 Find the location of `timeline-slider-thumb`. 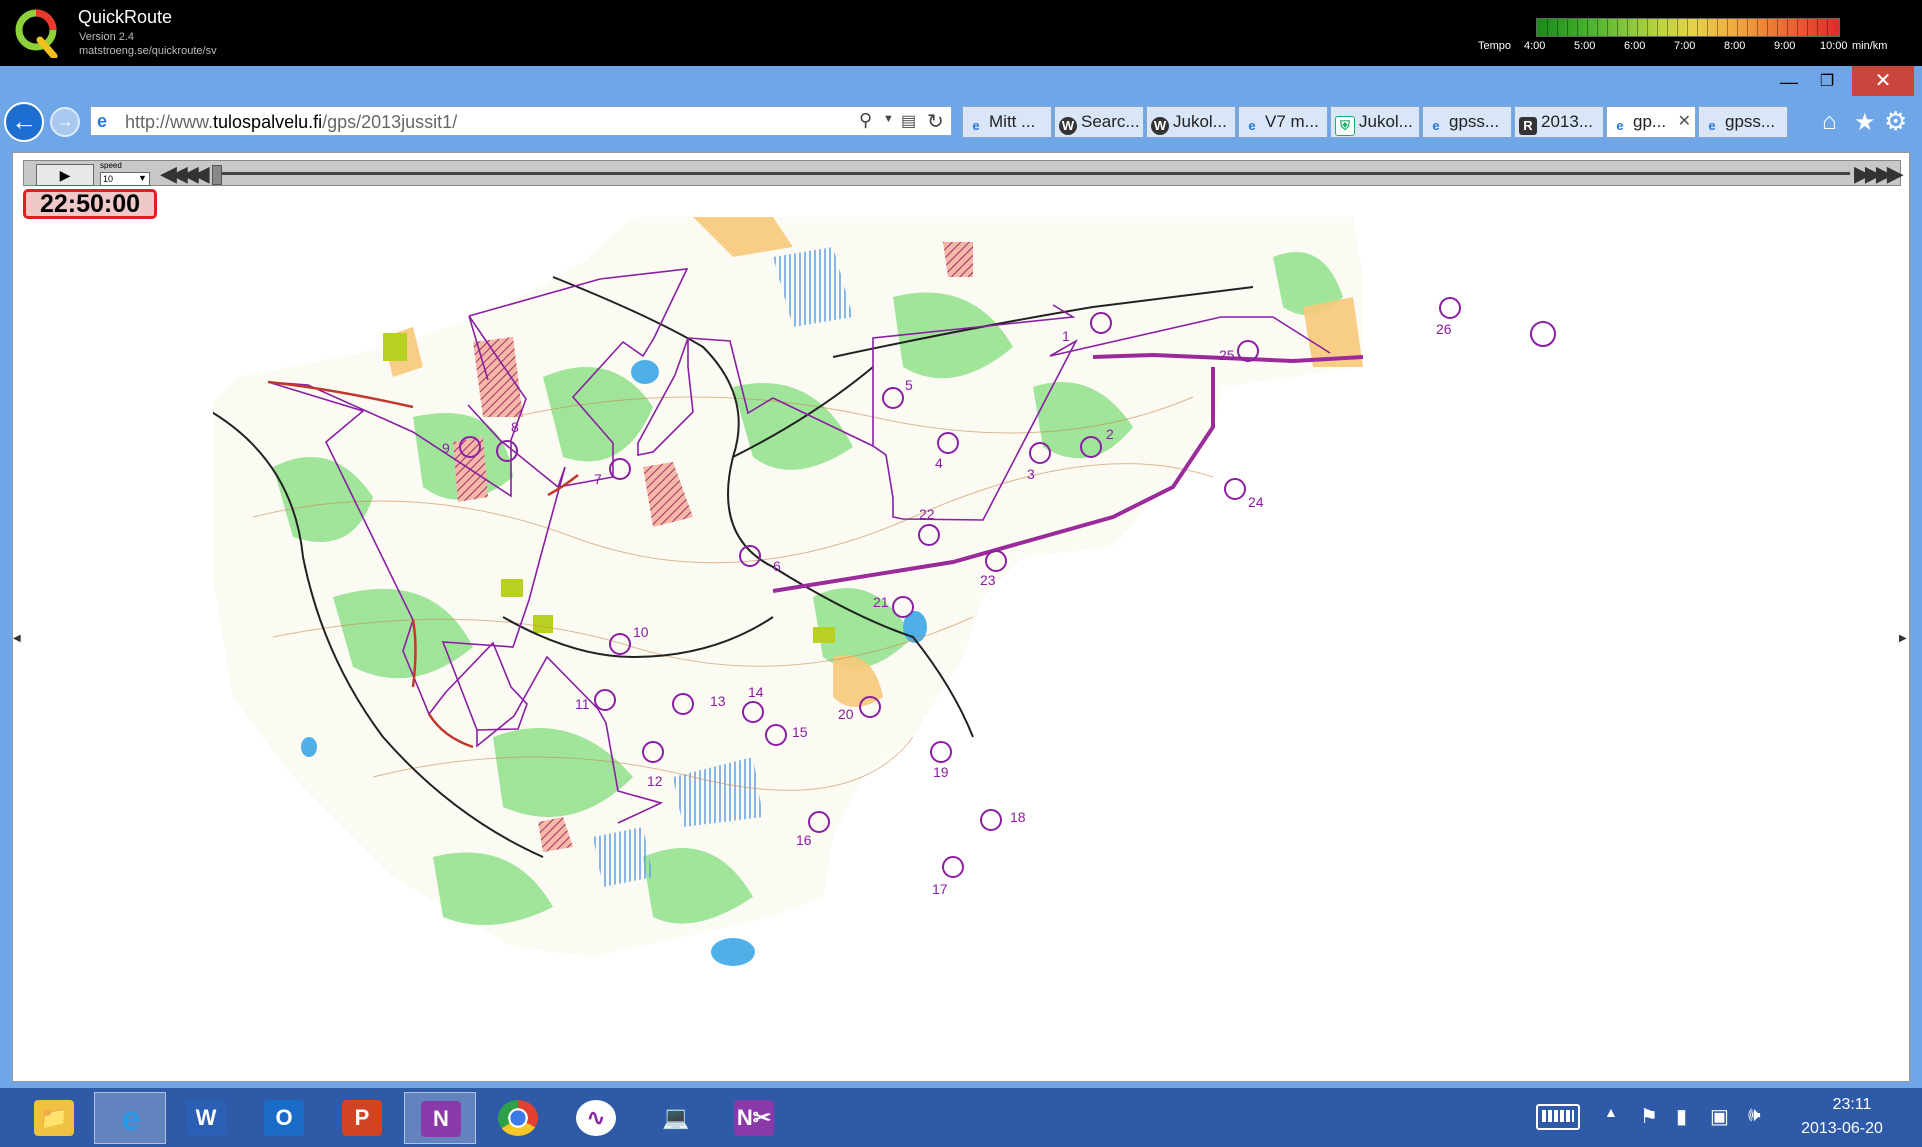

timeline-slider-thumb is located at coordinates (217, 175).